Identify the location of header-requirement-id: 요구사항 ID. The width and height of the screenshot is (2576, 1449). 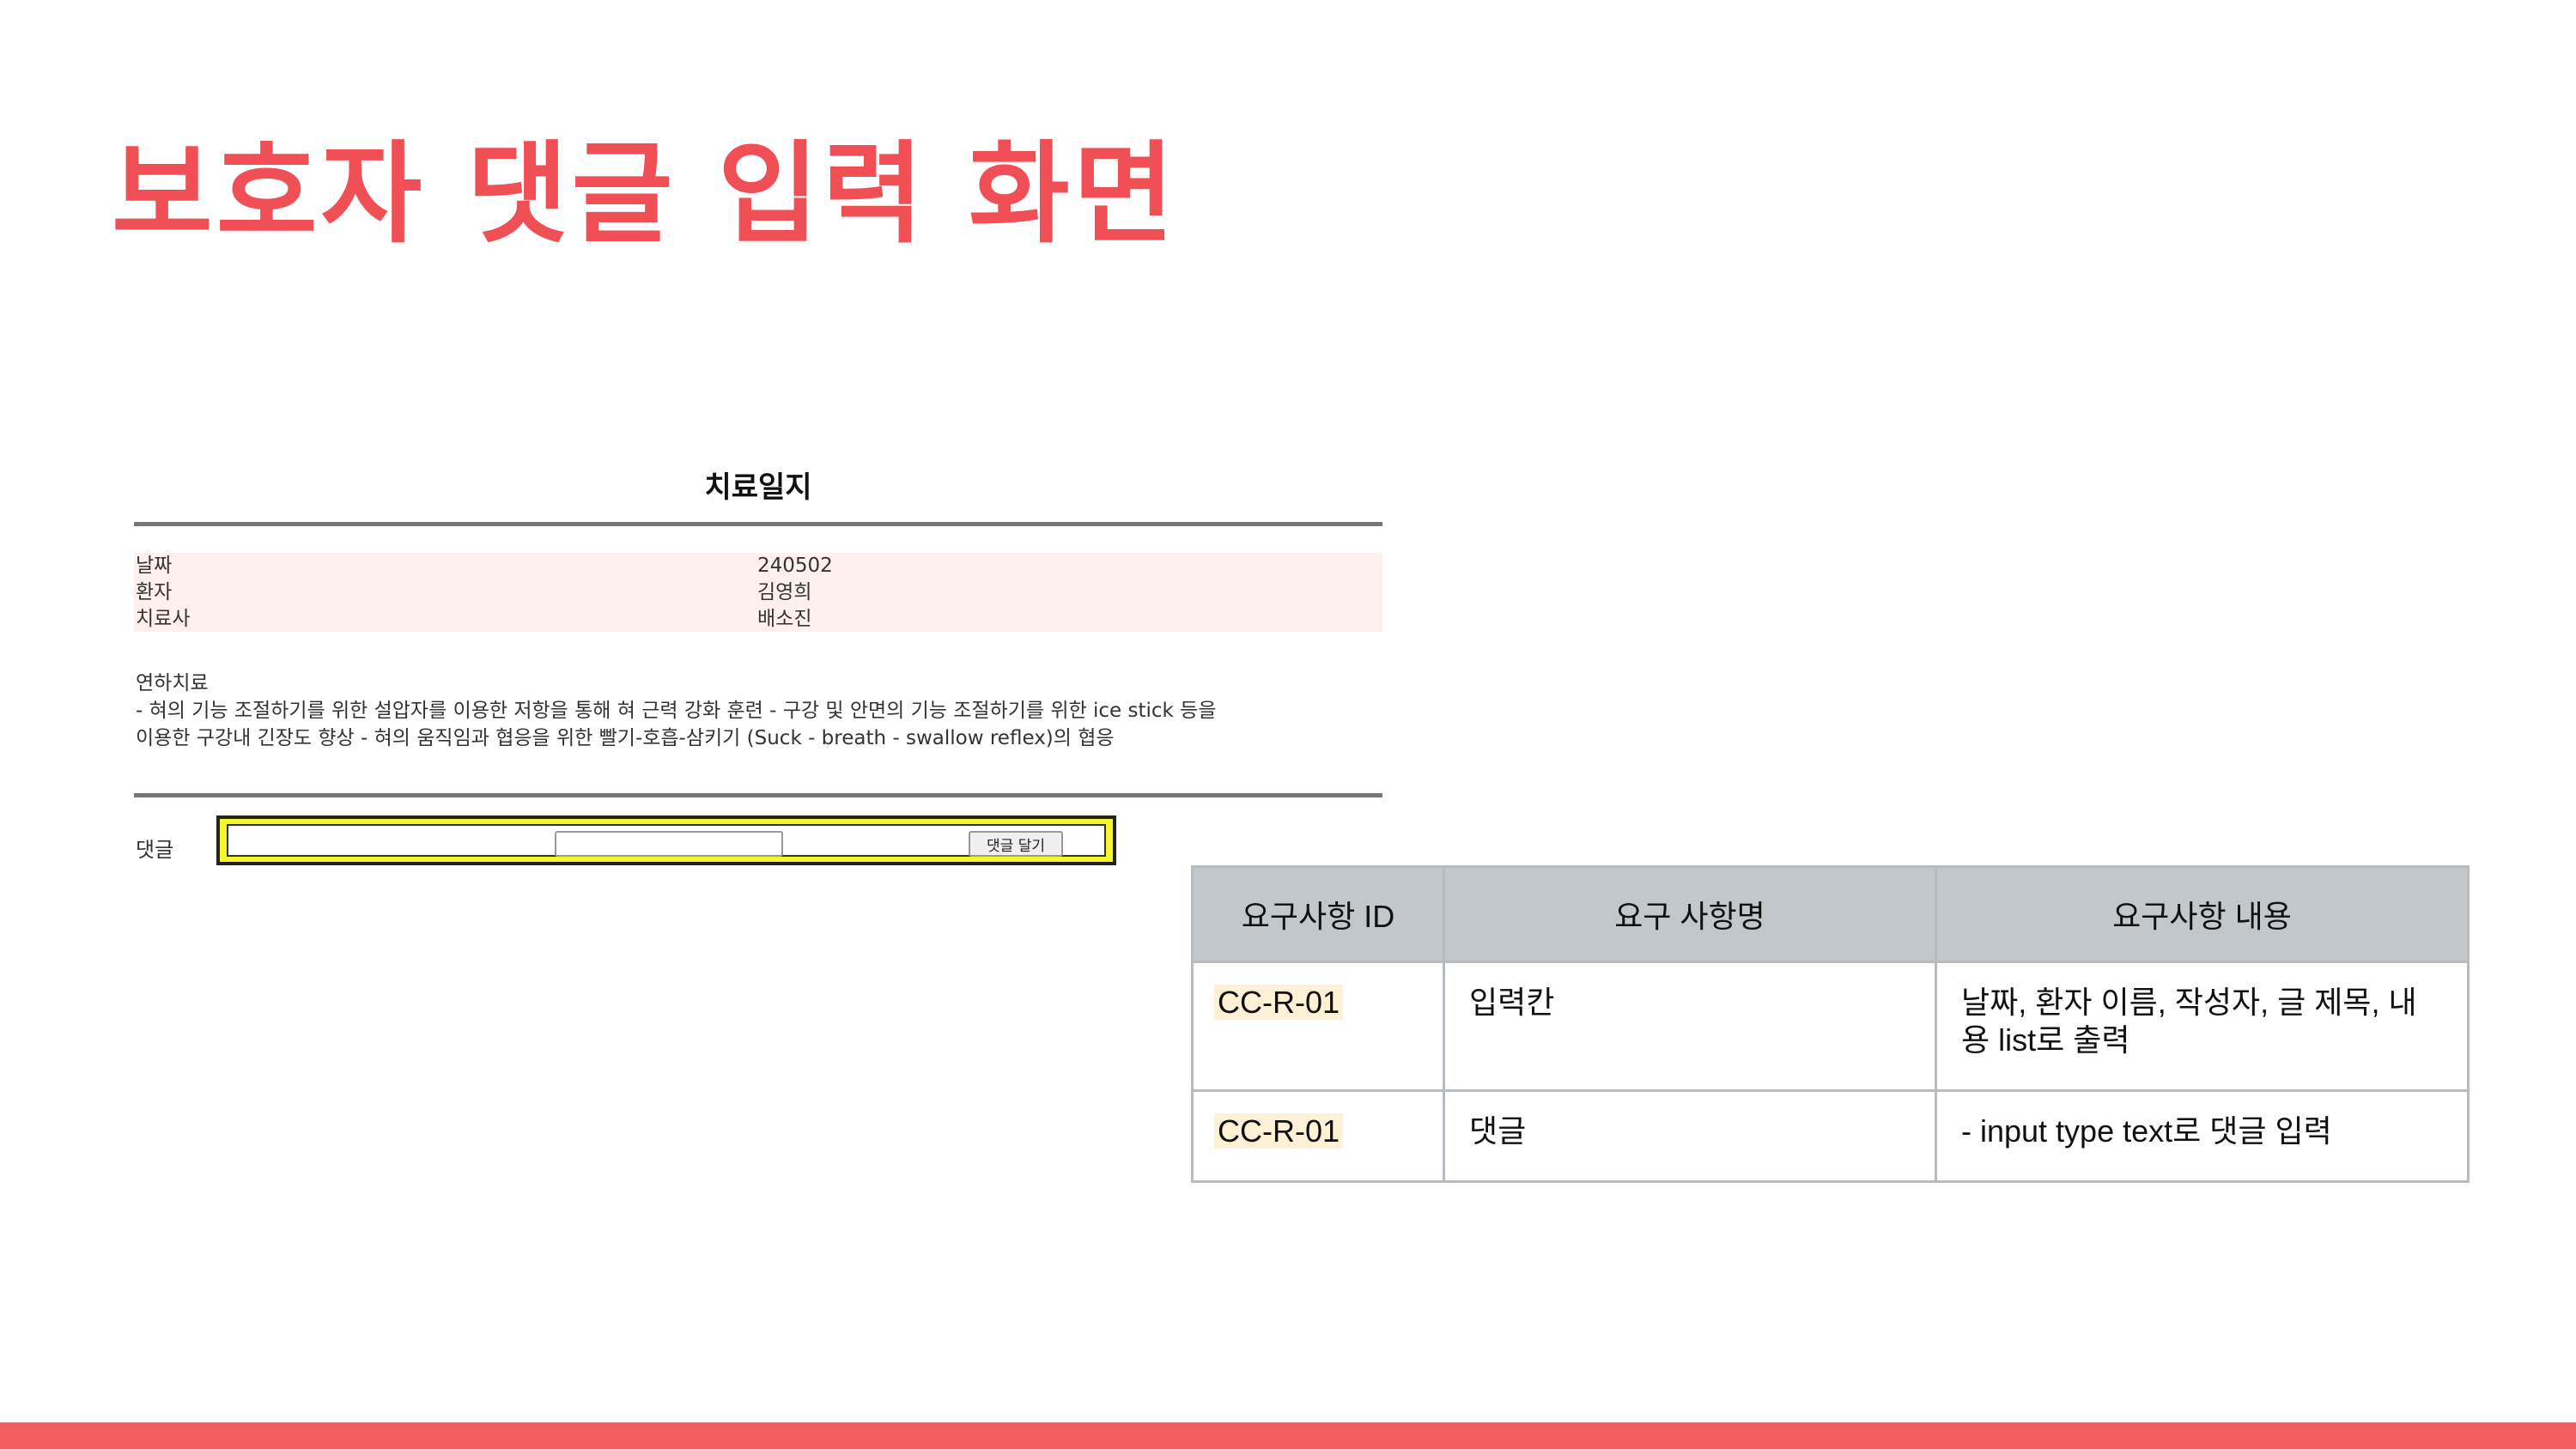
(1318, 914).